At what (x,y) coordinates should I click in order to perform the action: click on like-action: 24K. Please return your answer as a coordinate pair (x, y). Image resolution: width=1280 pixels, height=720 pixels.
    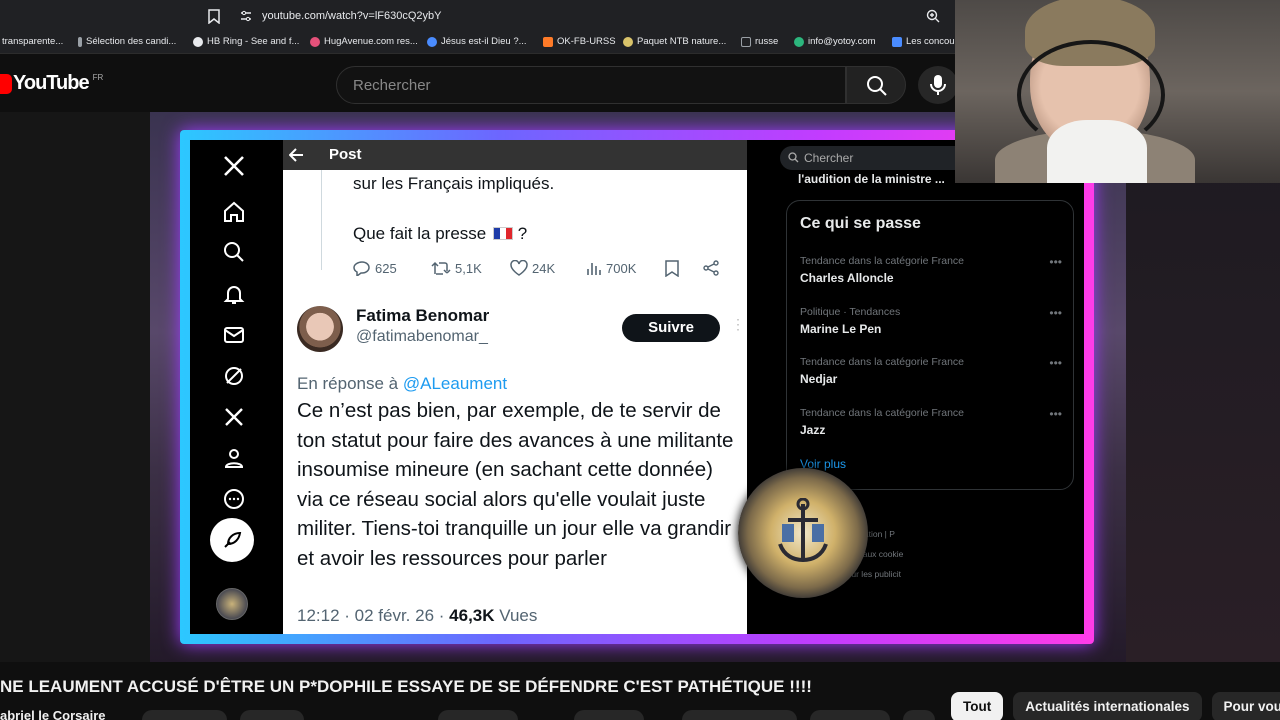
    Looking at the image, I should click on (532, 268).